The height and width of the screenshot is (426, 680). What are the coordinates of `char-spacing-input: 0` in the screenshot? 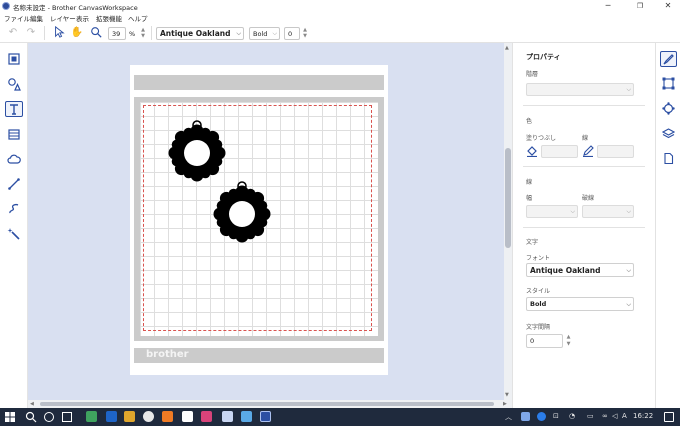 It's located at (544, 341).